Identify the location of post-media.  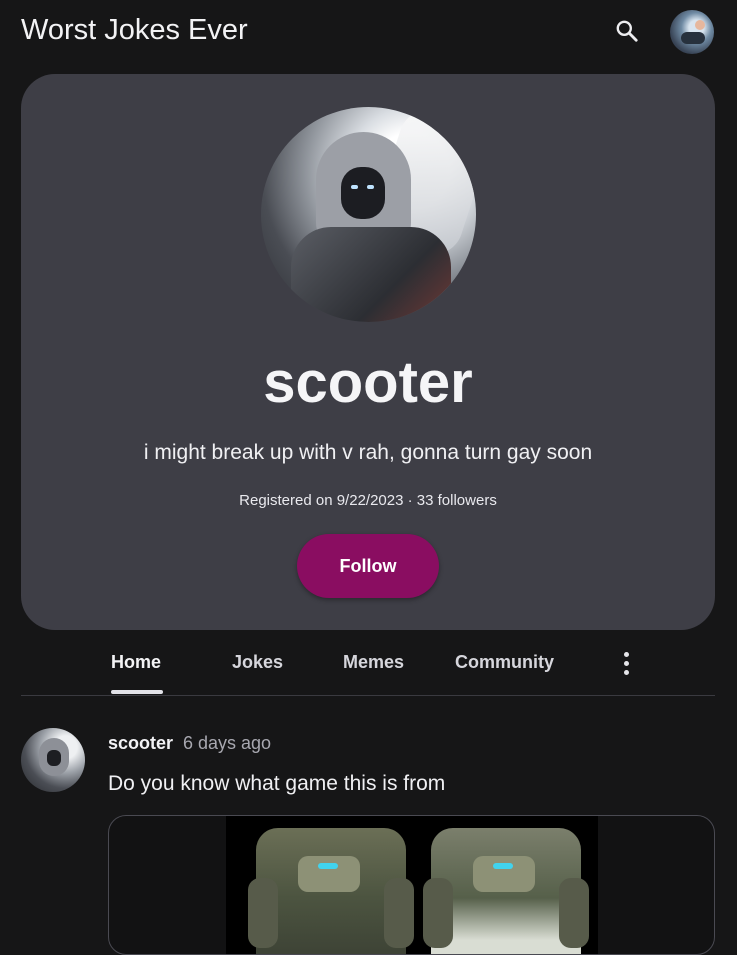
(411, 885).